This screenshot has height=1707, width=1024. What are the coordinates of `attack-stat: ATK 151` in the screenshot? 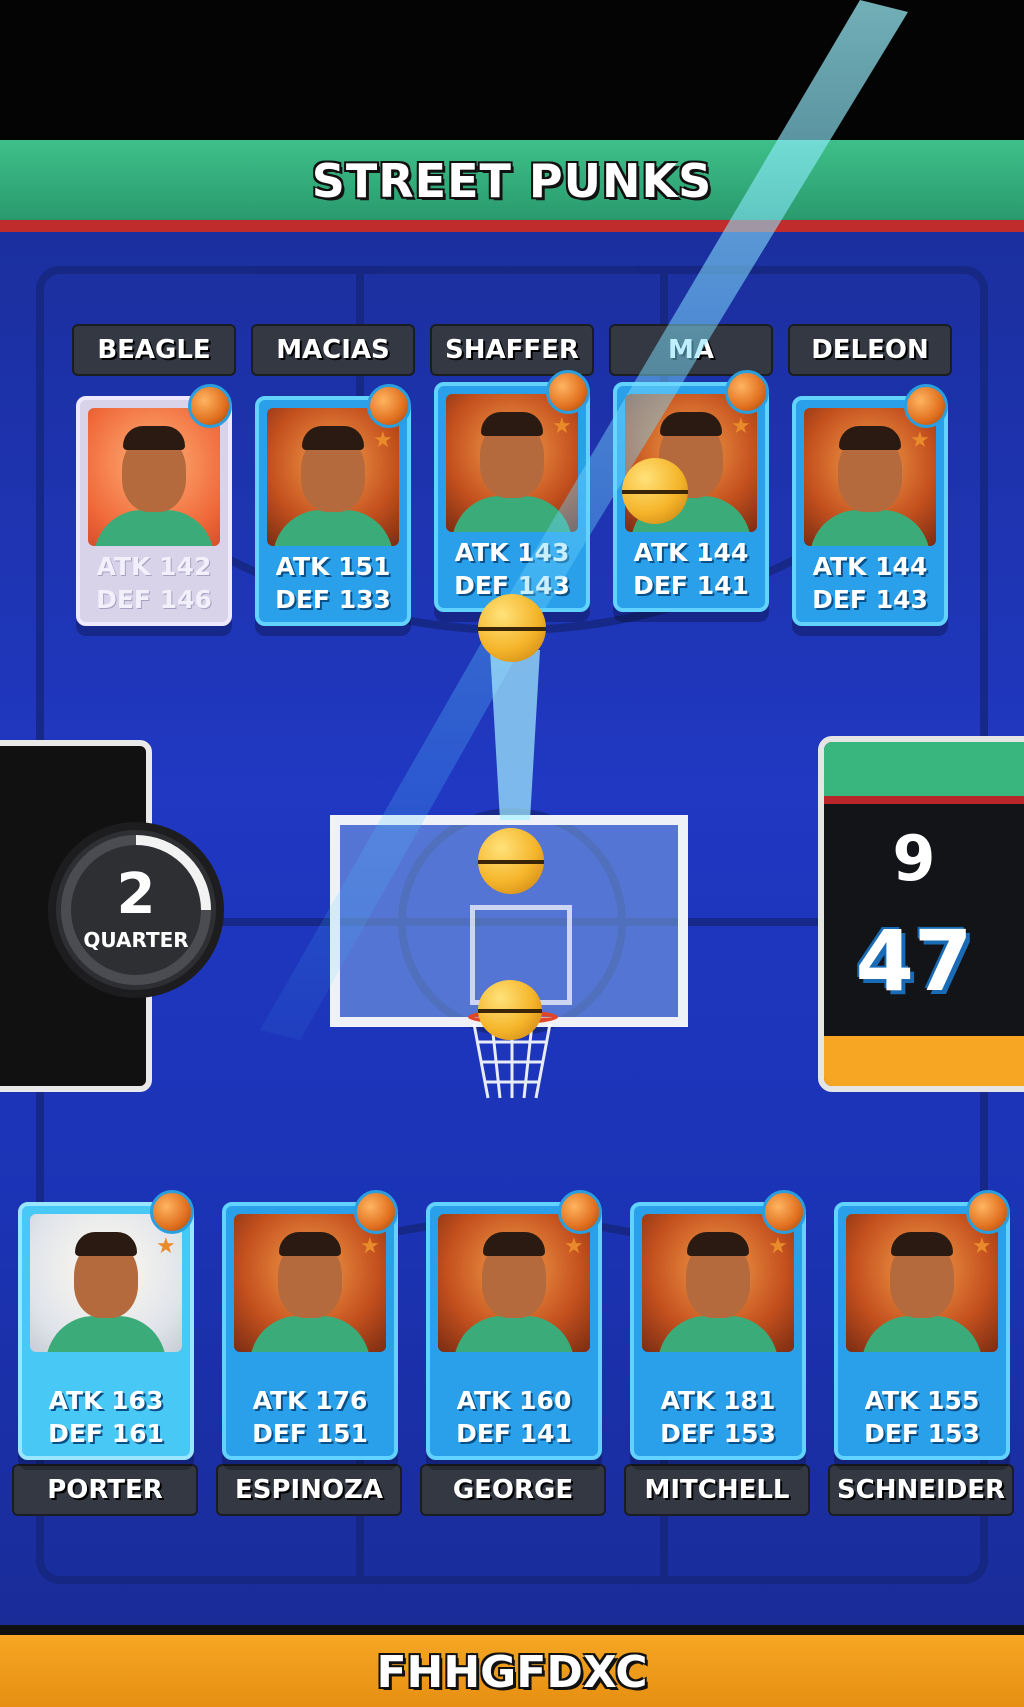 It's located at (333, 566).